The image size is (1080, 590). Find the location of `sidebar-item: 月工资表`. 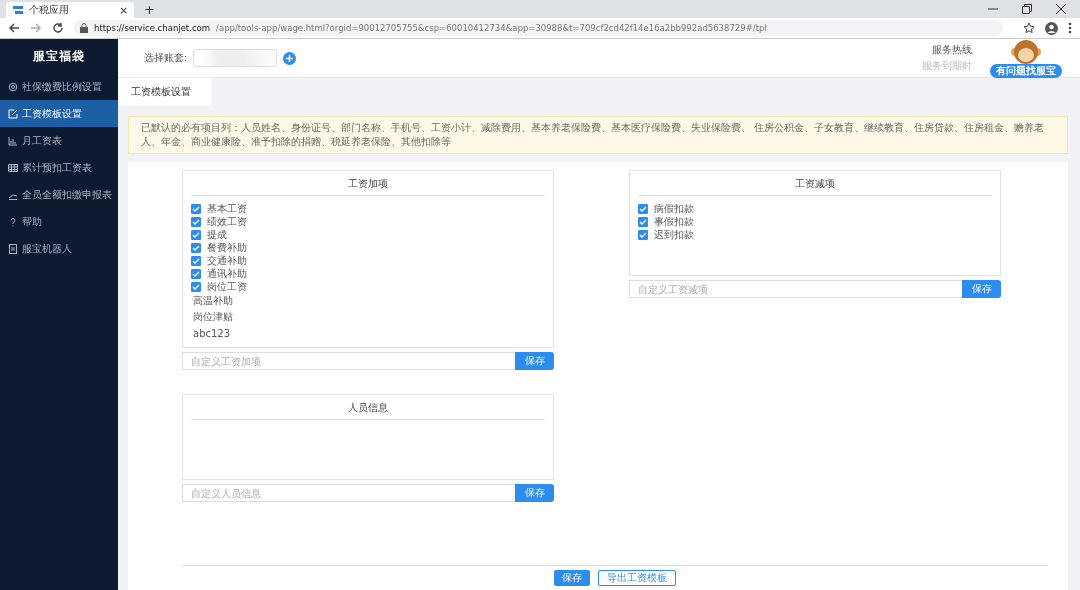

sidebar-item: 月工资表 is located at coordinates (59, 140).